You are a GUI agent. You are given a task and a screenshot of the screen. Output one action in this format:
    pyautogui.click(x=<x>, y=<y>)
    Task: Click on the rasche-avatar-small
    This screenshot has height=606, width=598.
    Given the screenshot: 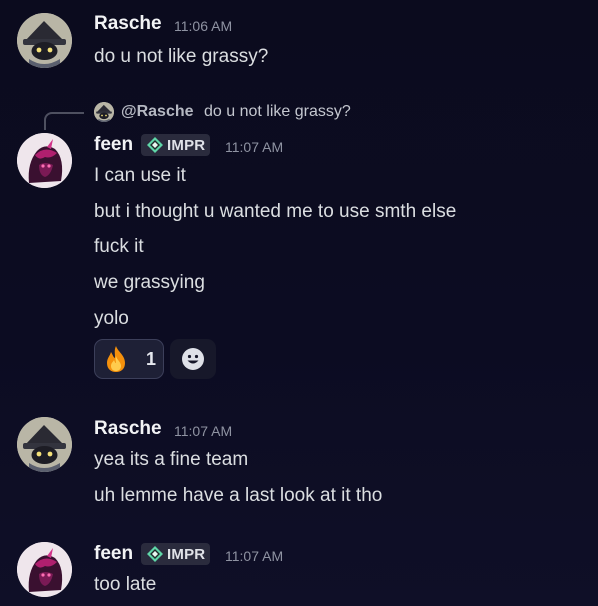 What is the action you would take?
    pyautogui.click(x=104, y=112)
    